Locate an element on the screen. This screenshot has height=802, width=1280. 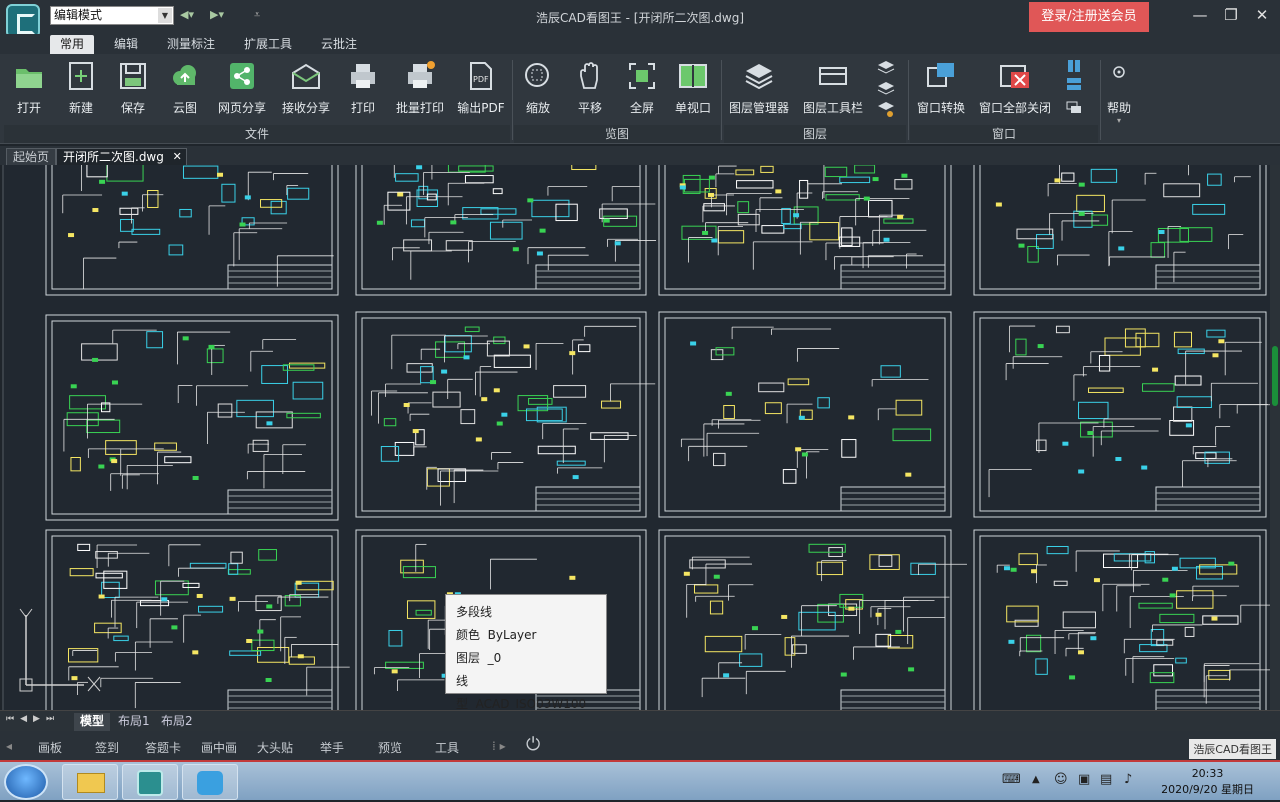
tab-cloud-annotation: 云批注 is located at coordinates (339, 44).